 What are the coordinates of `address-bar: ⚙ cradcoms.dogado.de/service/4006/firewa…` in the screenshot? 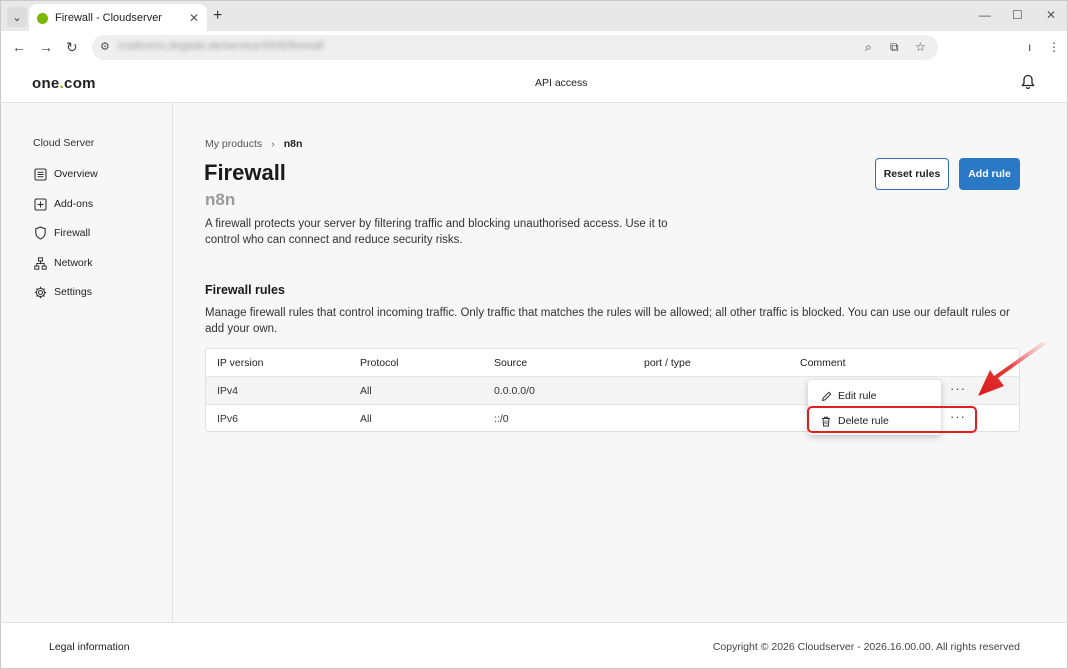 It's located at (515, 47).